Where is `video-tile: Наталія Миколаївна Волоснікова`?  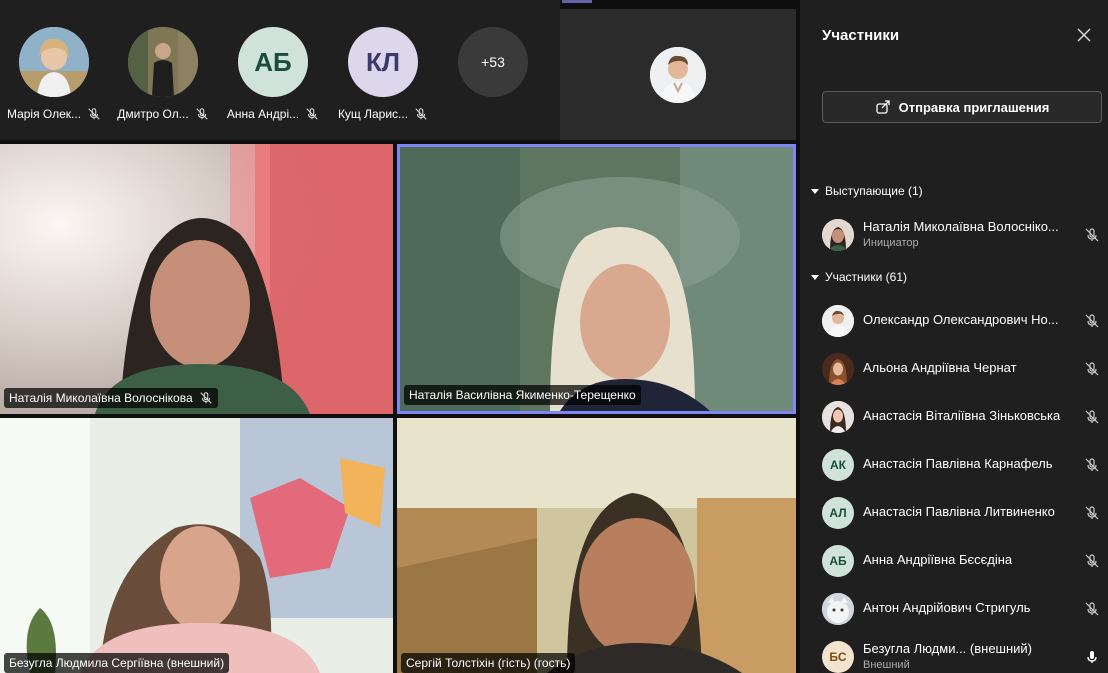 video-tile: Наталія Миколаївна Волоснікова is located at coordinates (196, 279).